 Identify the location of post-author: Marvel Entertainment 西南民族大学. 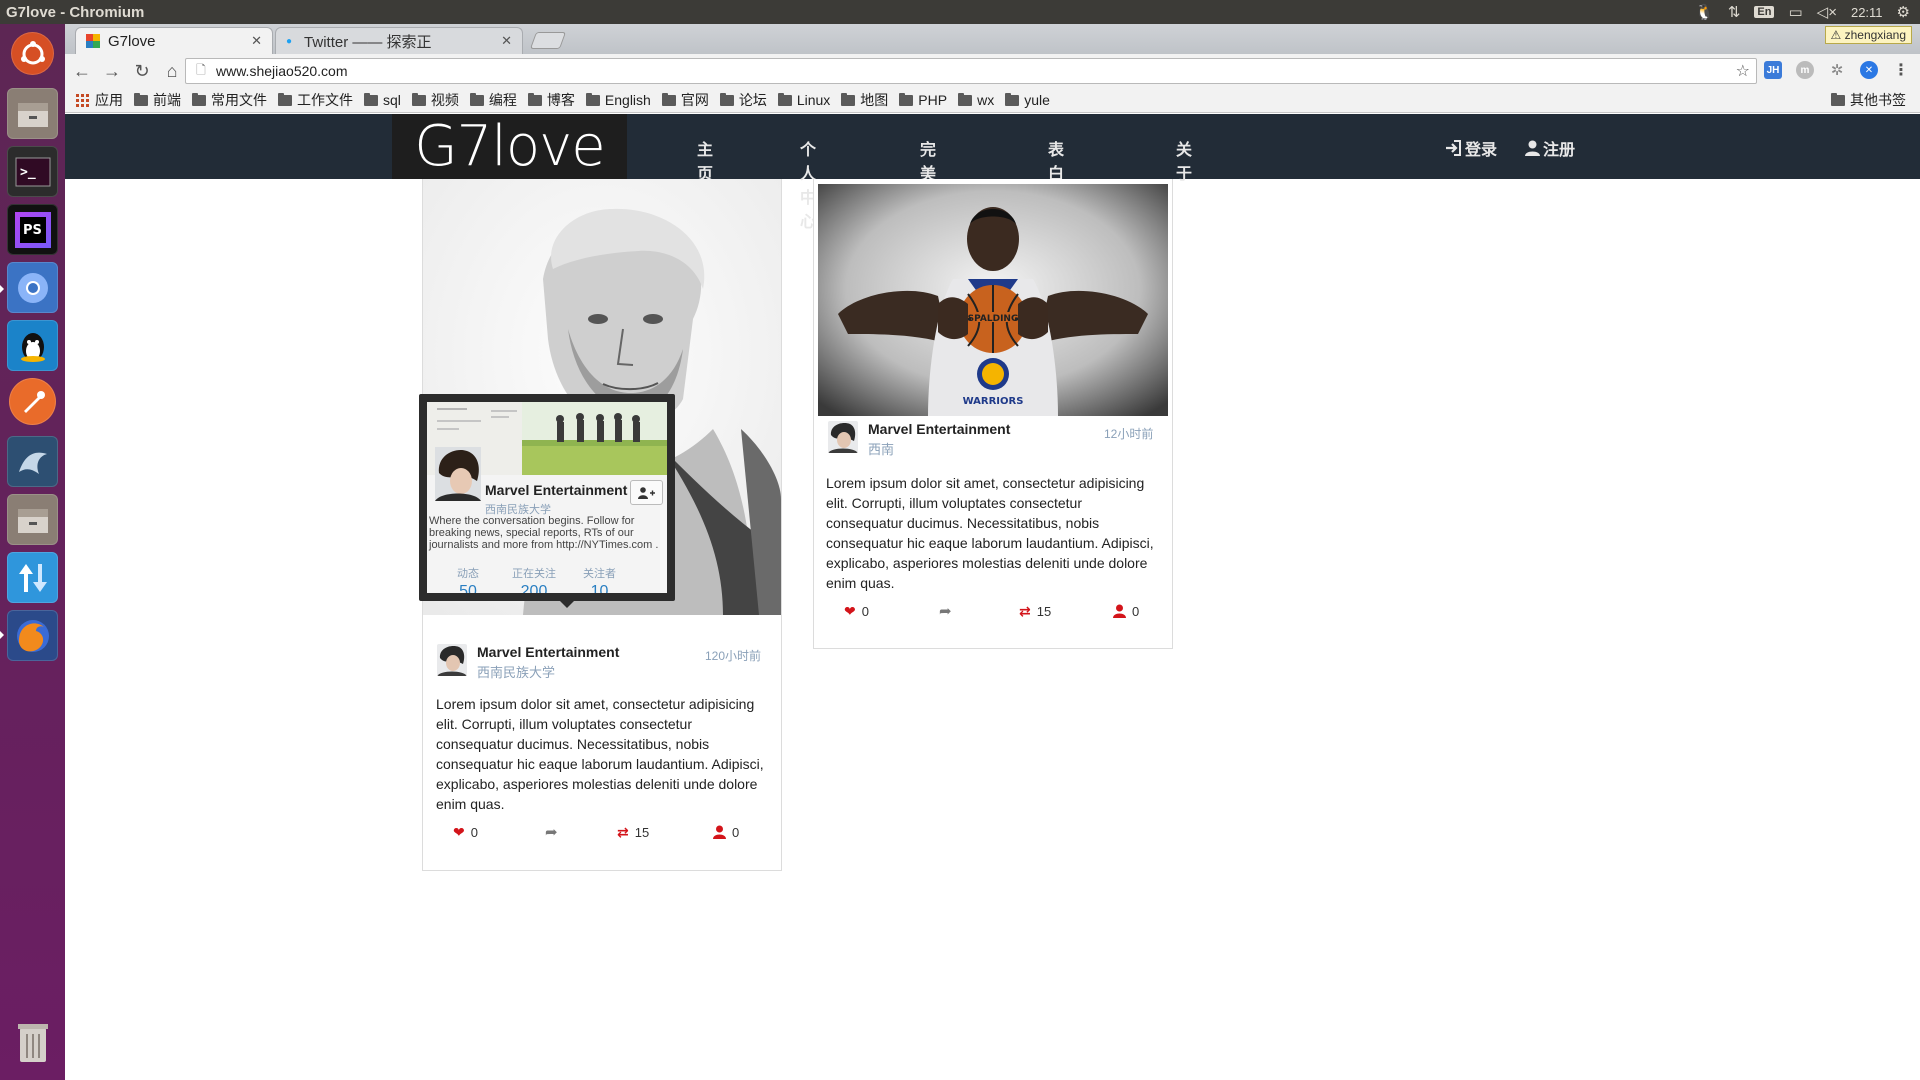
(528, 662).